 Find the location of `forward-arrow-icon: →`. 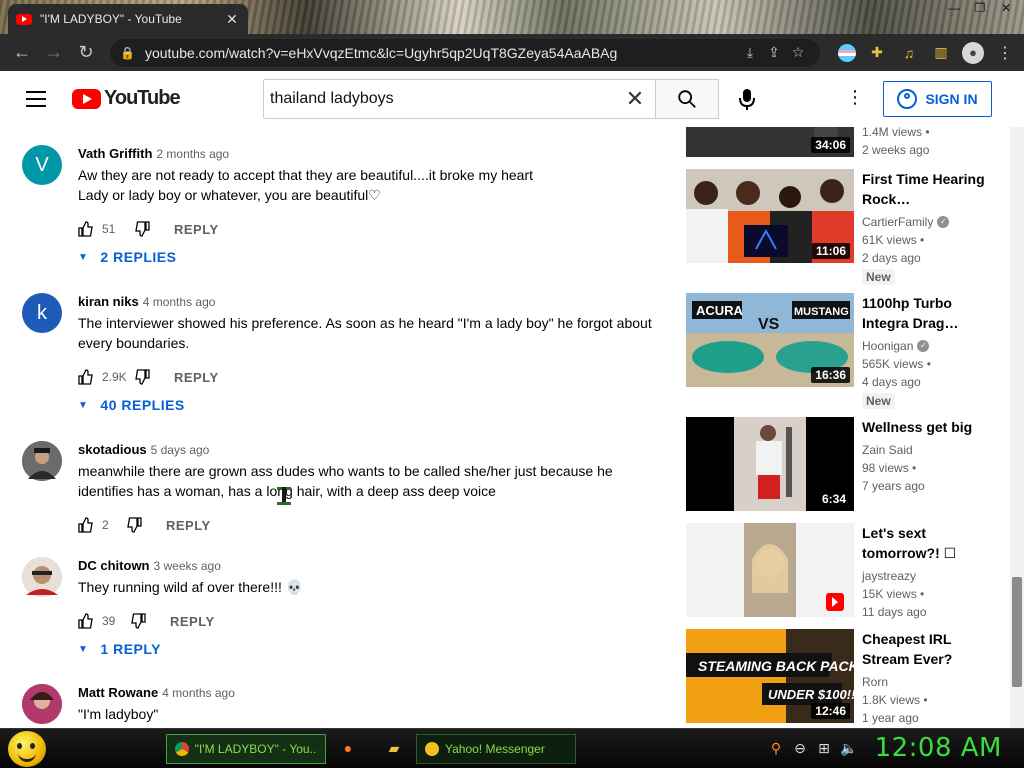

forward-arrow-icon: → is located at coordinates (54, 53).